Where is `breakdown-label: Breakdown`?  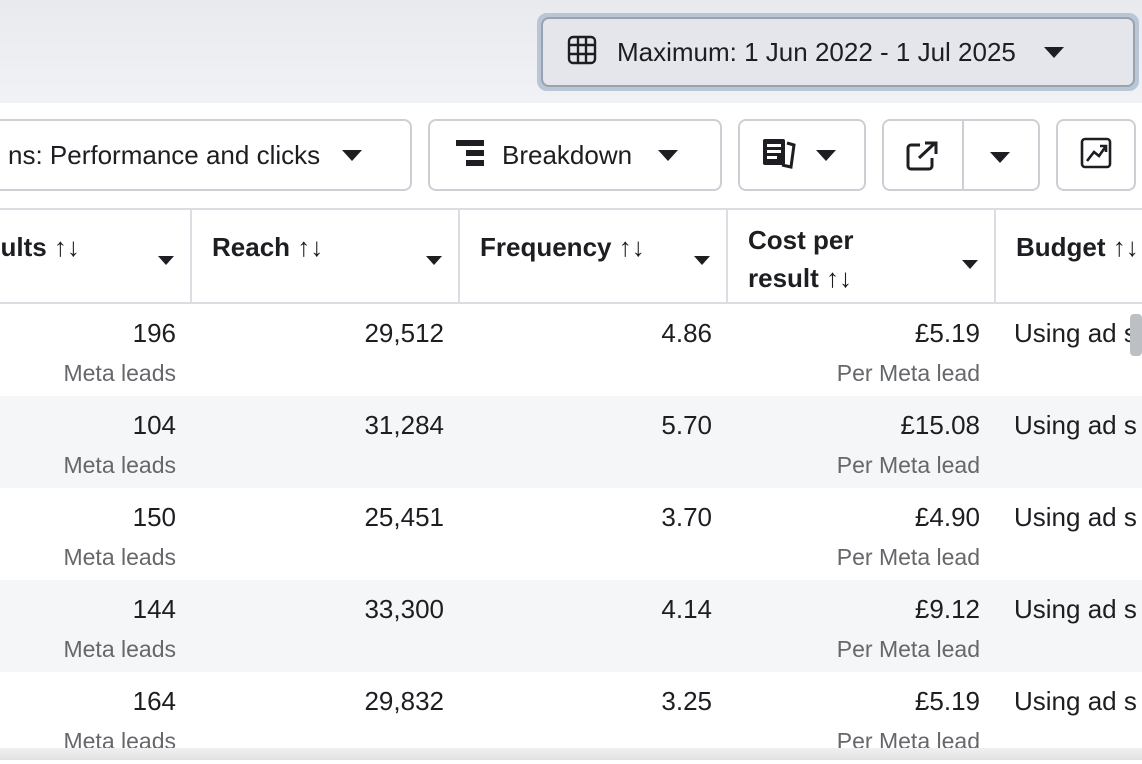 breakdown-label: Breakdown is located at coordinates (567, 154).